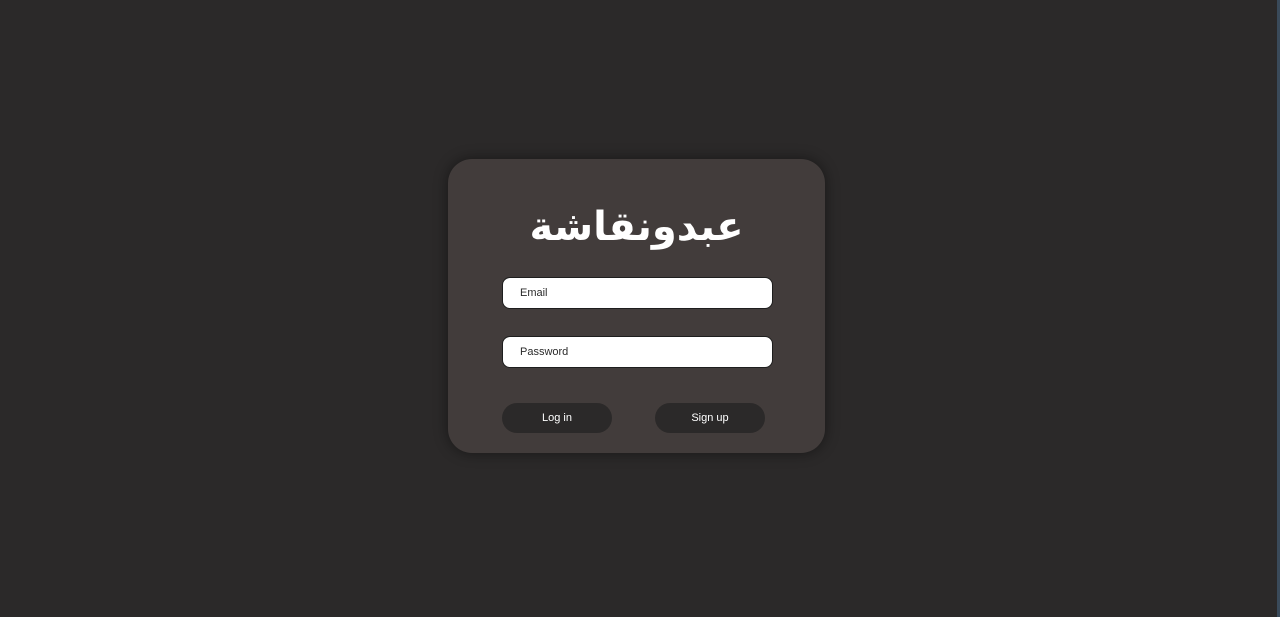 This screenshot has height=617, width=1280. Describe the element at coordinates (710, 418) in the screenshot. I see `signup-button: Sign up` at that location.